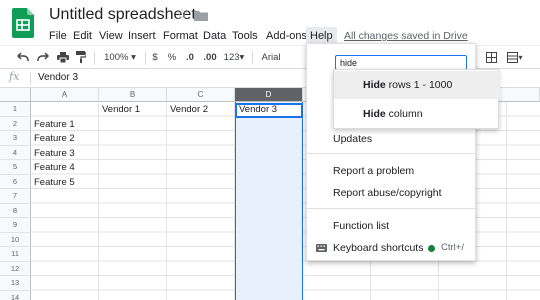 The height and width of the screenshot is (300, 540). What do you see at coordinates (201, 15) in the screenshot?
I see `folder-icon` at bounding box center [201, 15].